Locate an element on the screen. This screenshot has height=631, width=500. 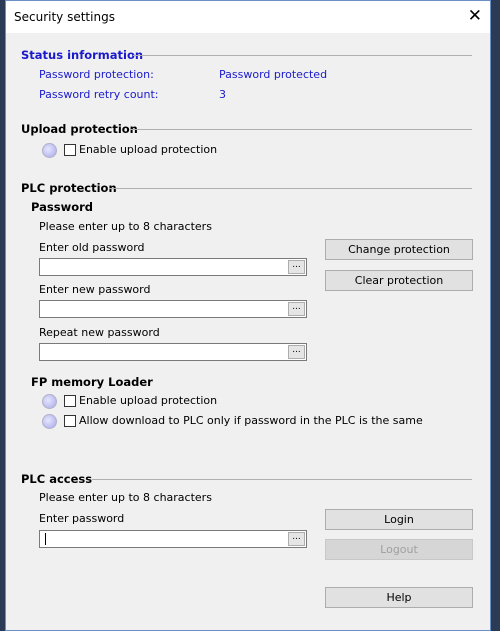
password-hint: Please enter up to 8 characters is located at coordinates (125, 226).